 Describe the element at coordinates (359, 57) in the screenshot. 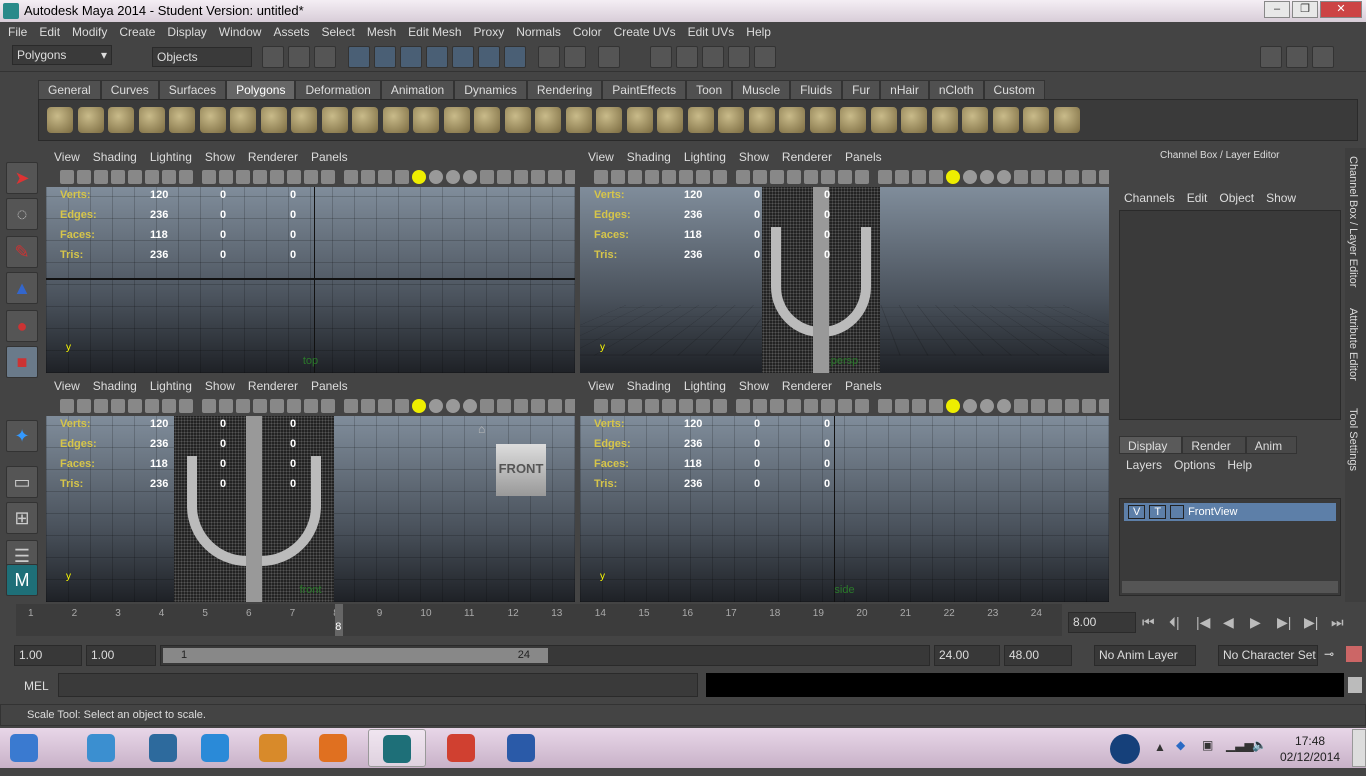

I see `snap-grid-icon` at that location.